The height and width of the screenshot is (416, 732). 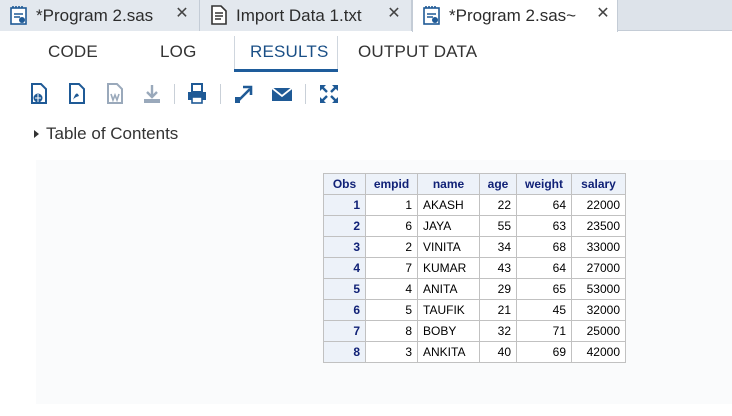 I want to click on table-header-row: Obs empid name age weight salary, so click(x=474, y=184).